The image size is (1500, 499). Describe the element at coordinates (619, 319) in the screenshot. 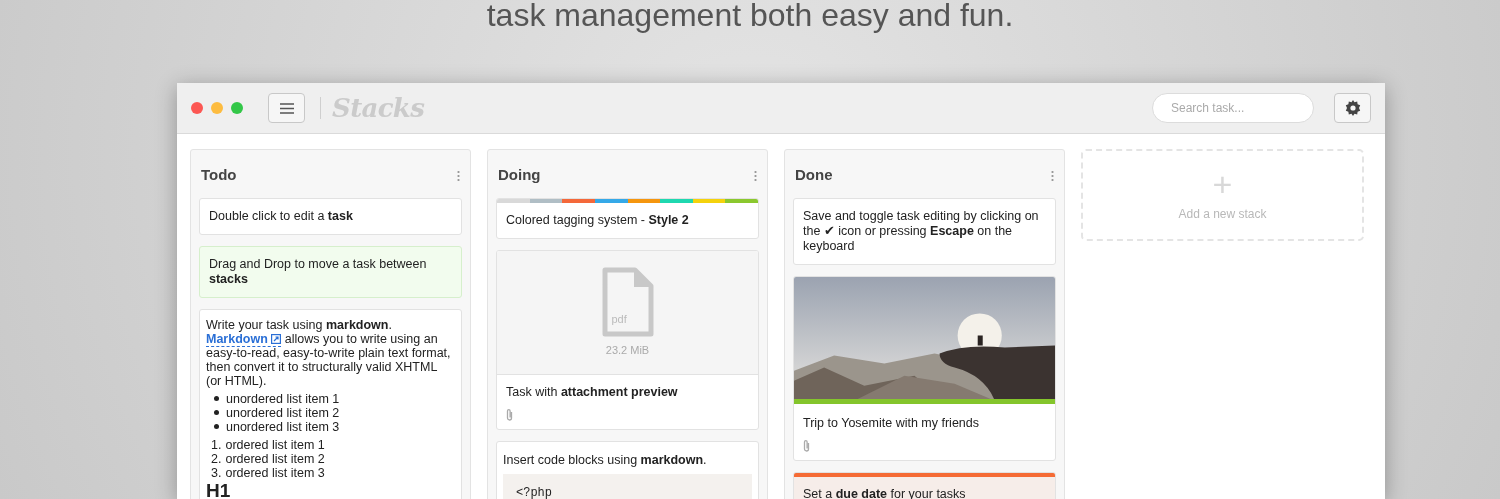

I see `file-type-label: pdf` at that location.